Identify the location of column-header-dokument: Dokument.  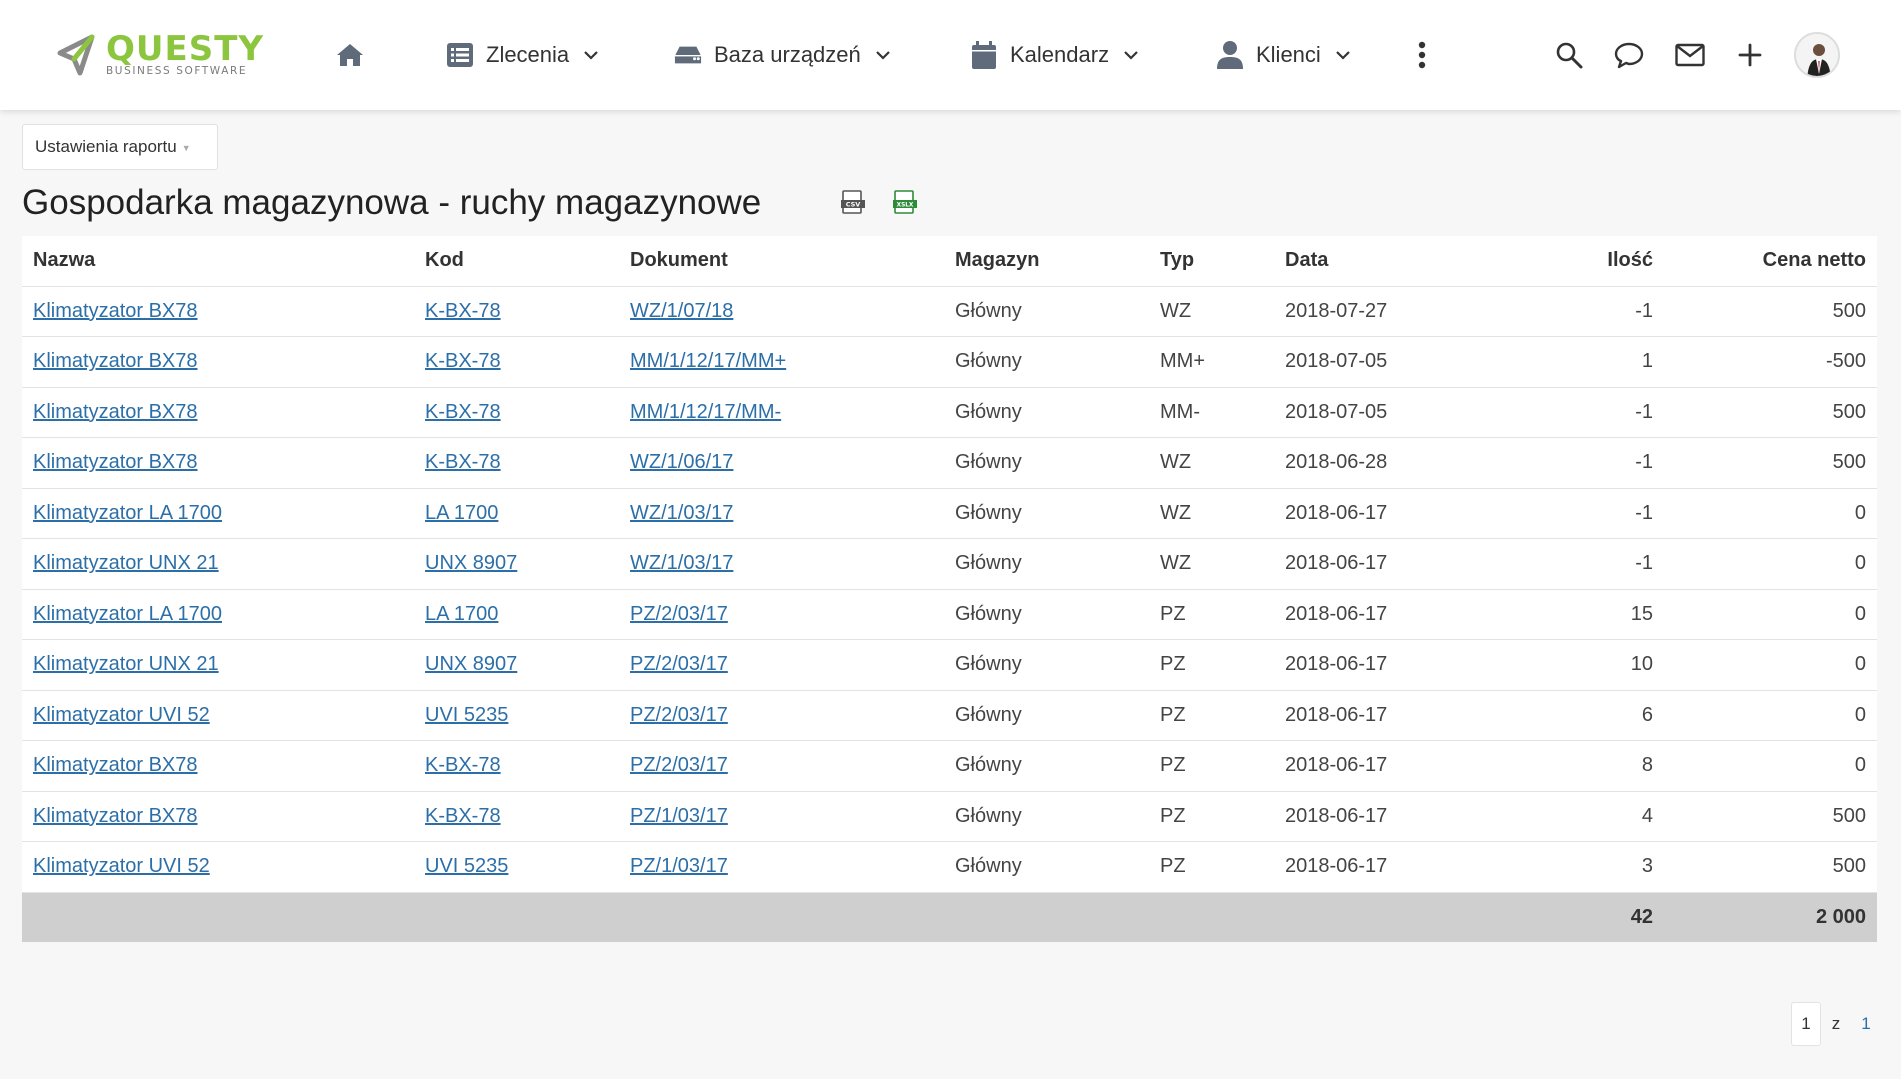
(781, 261).